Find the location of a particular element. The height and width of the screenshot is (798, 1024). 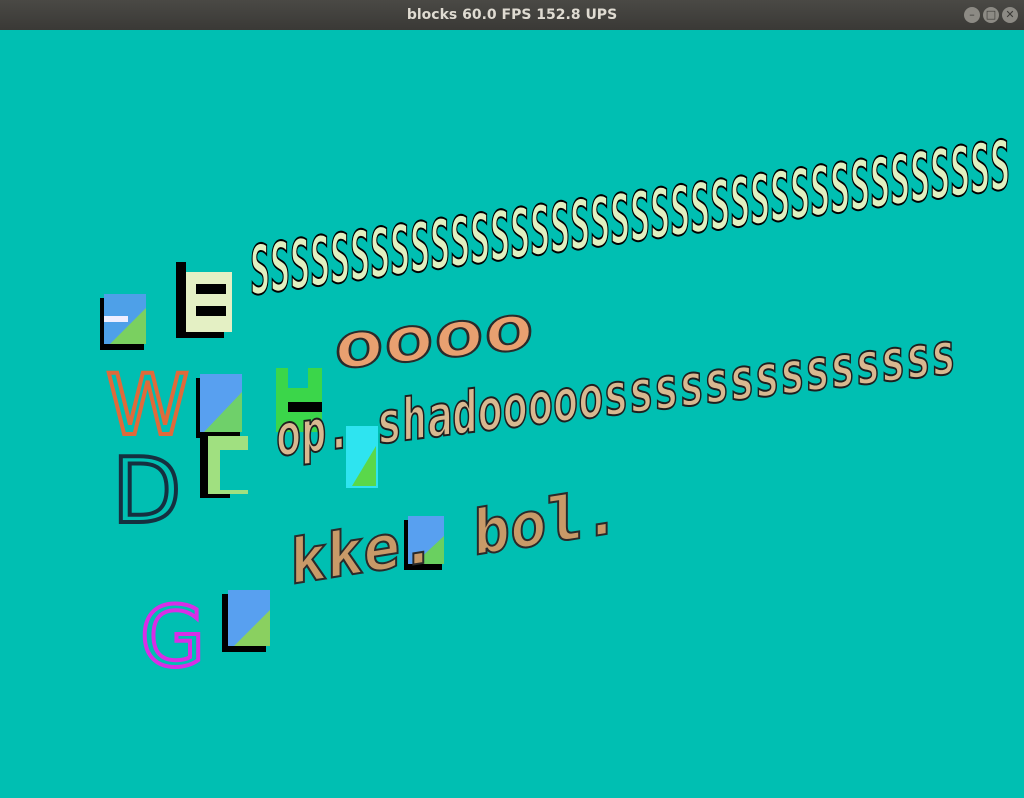

title-bar: blocks 60.0 FPS 152.8 UPS – □ ✕ is located at coordinates (512, 15).